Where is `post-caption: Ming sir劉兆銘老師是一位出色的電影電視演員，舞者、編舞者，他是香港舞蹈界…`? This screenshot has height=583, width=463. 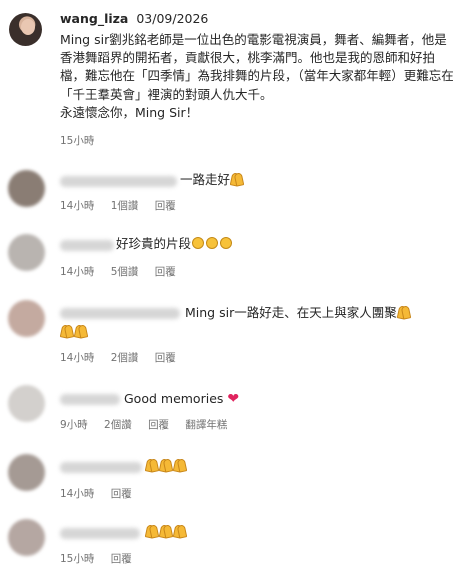
post-caption: Ming sir劉兆銘老師是一位出色的電影電視演員，舞者、編舞者，他是香港舞蹈界… is located at coordinates (257, 76).